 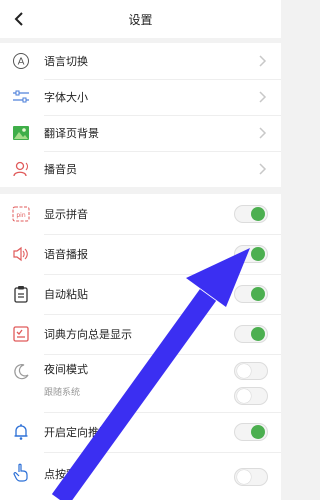 What do you see at coordinates (140, 97) in the screenshot?
I see `font-size-row: 字体大小` at bounding box center [140, 97].